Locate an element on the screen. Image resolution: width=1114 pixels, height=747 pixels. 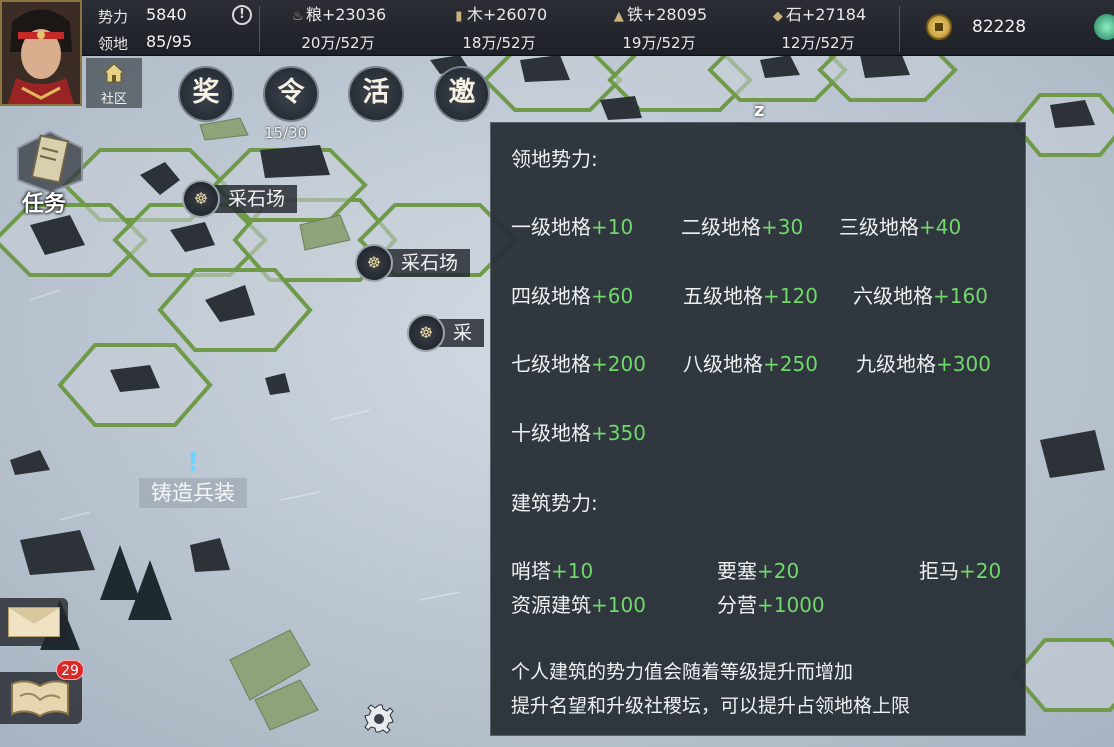
reward-button: 奖 is located at coordinates (206, 94).